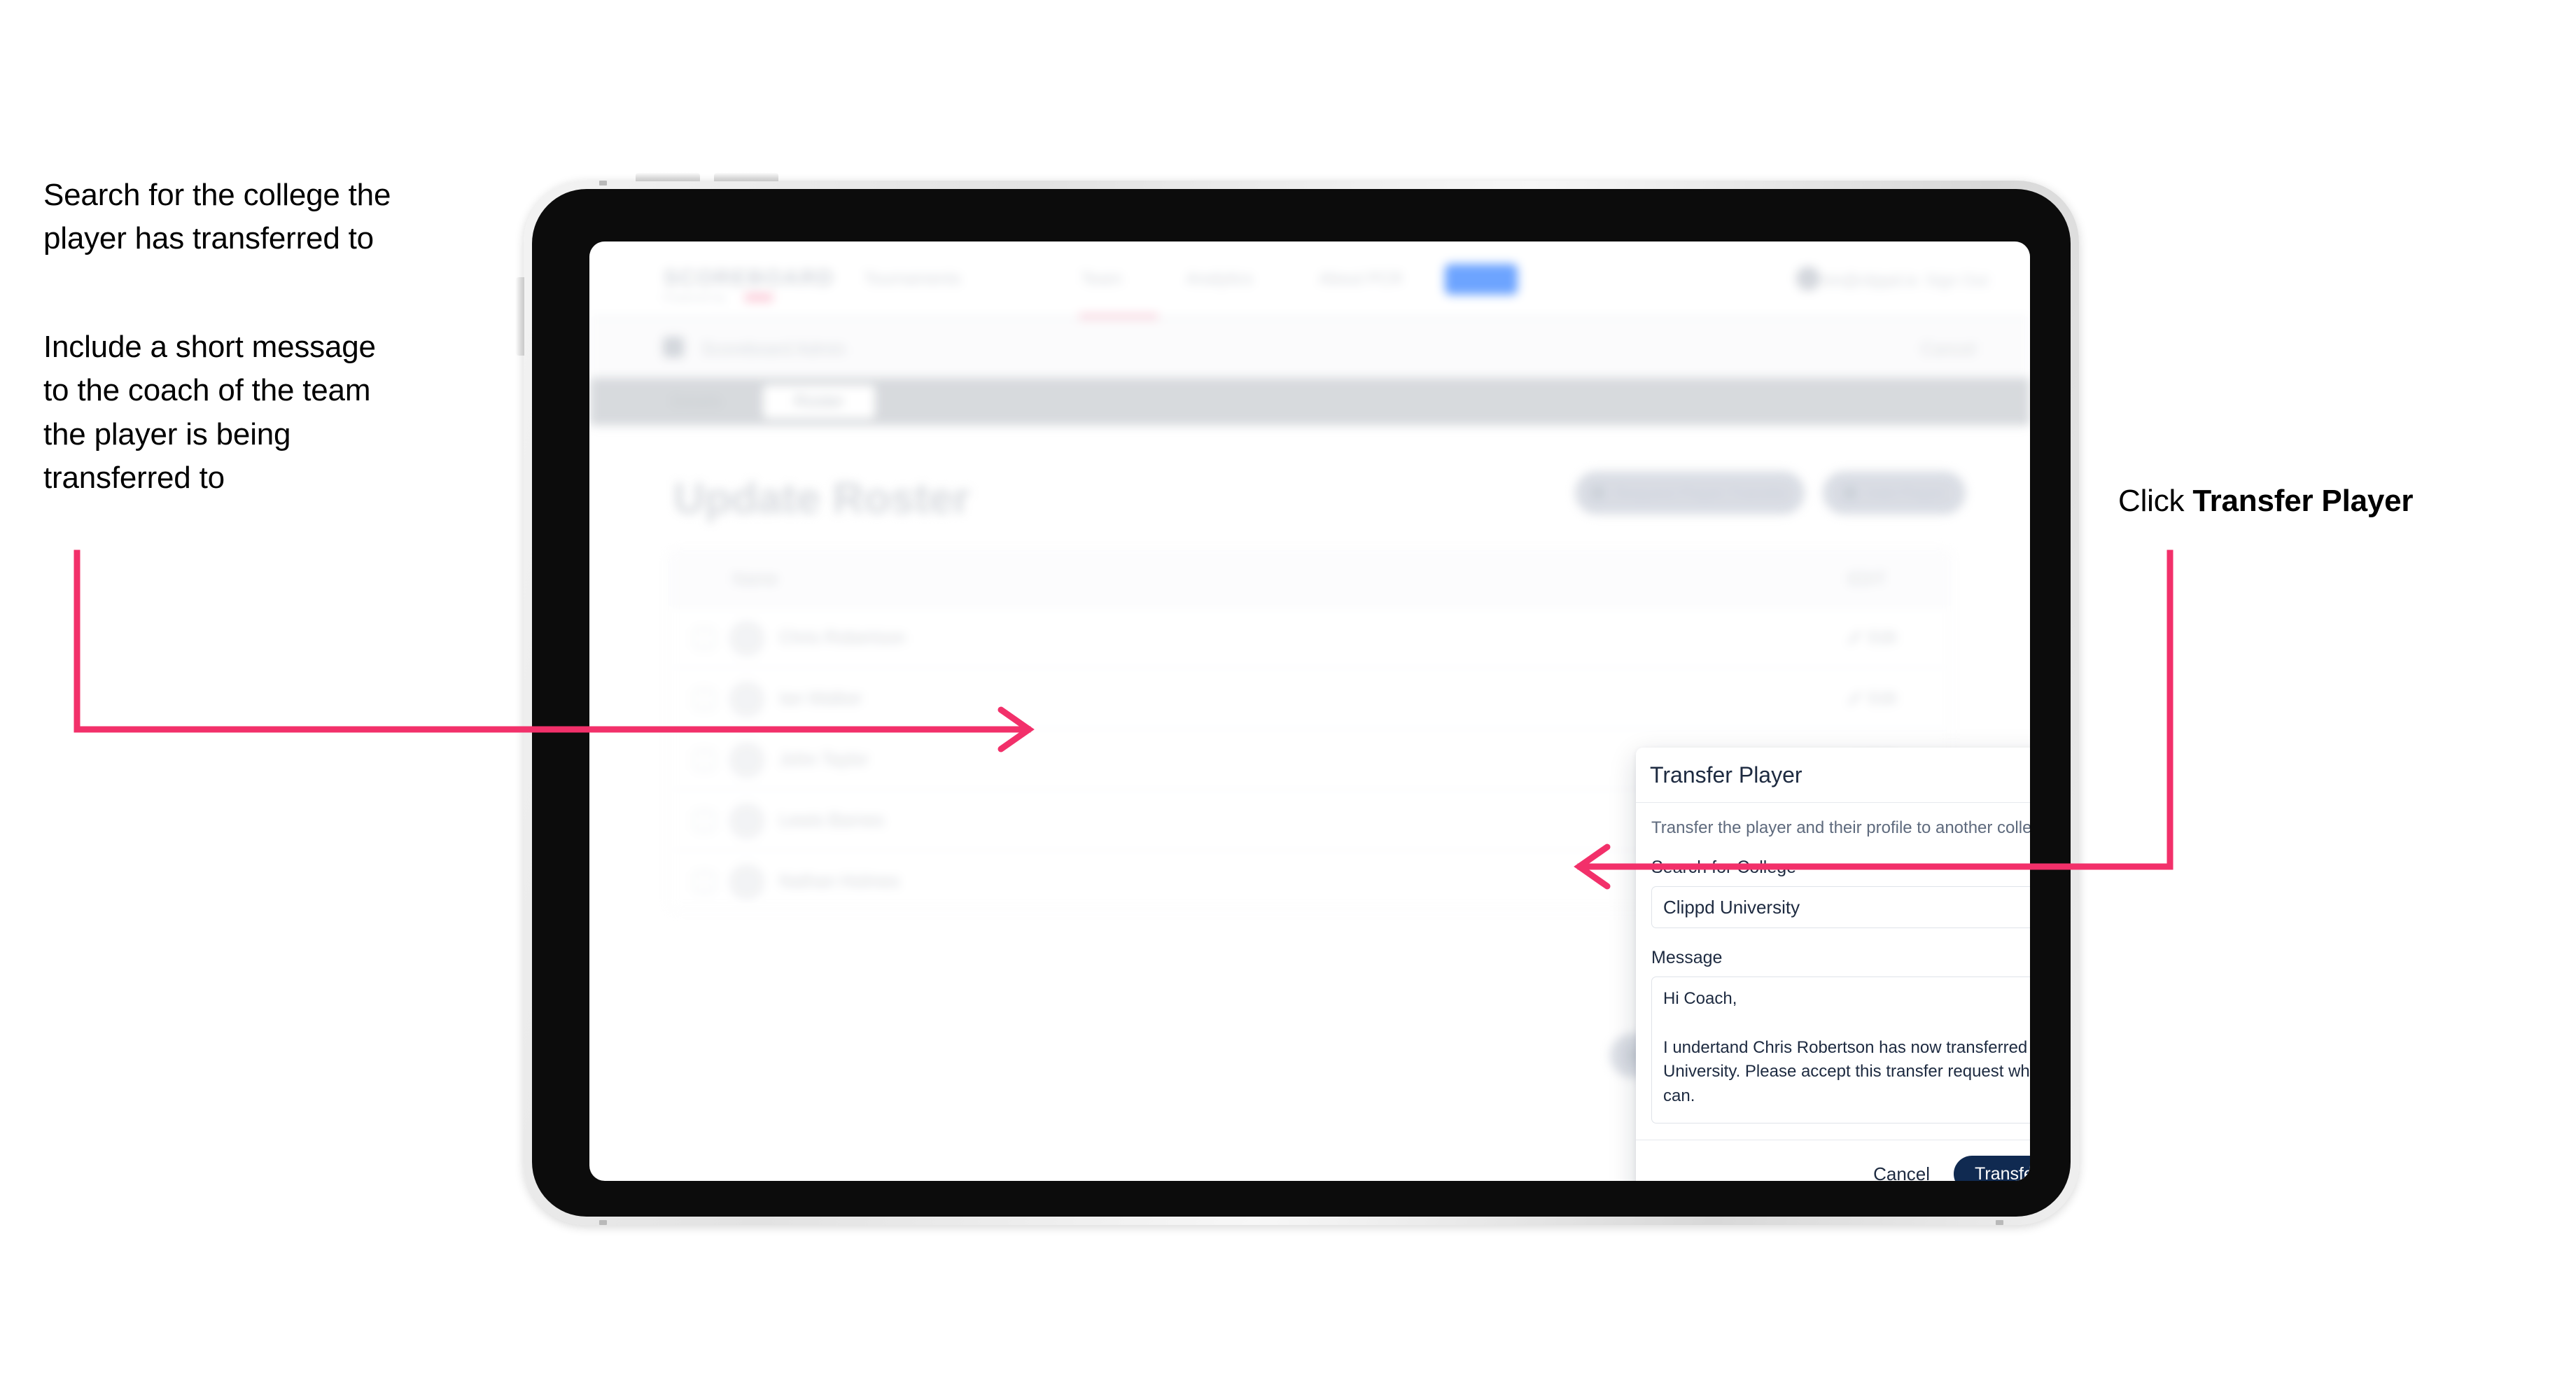  Describe the element at coordinates (832, 820) in the screenshot. I see `player-name: Lewis Barnes` at that location.